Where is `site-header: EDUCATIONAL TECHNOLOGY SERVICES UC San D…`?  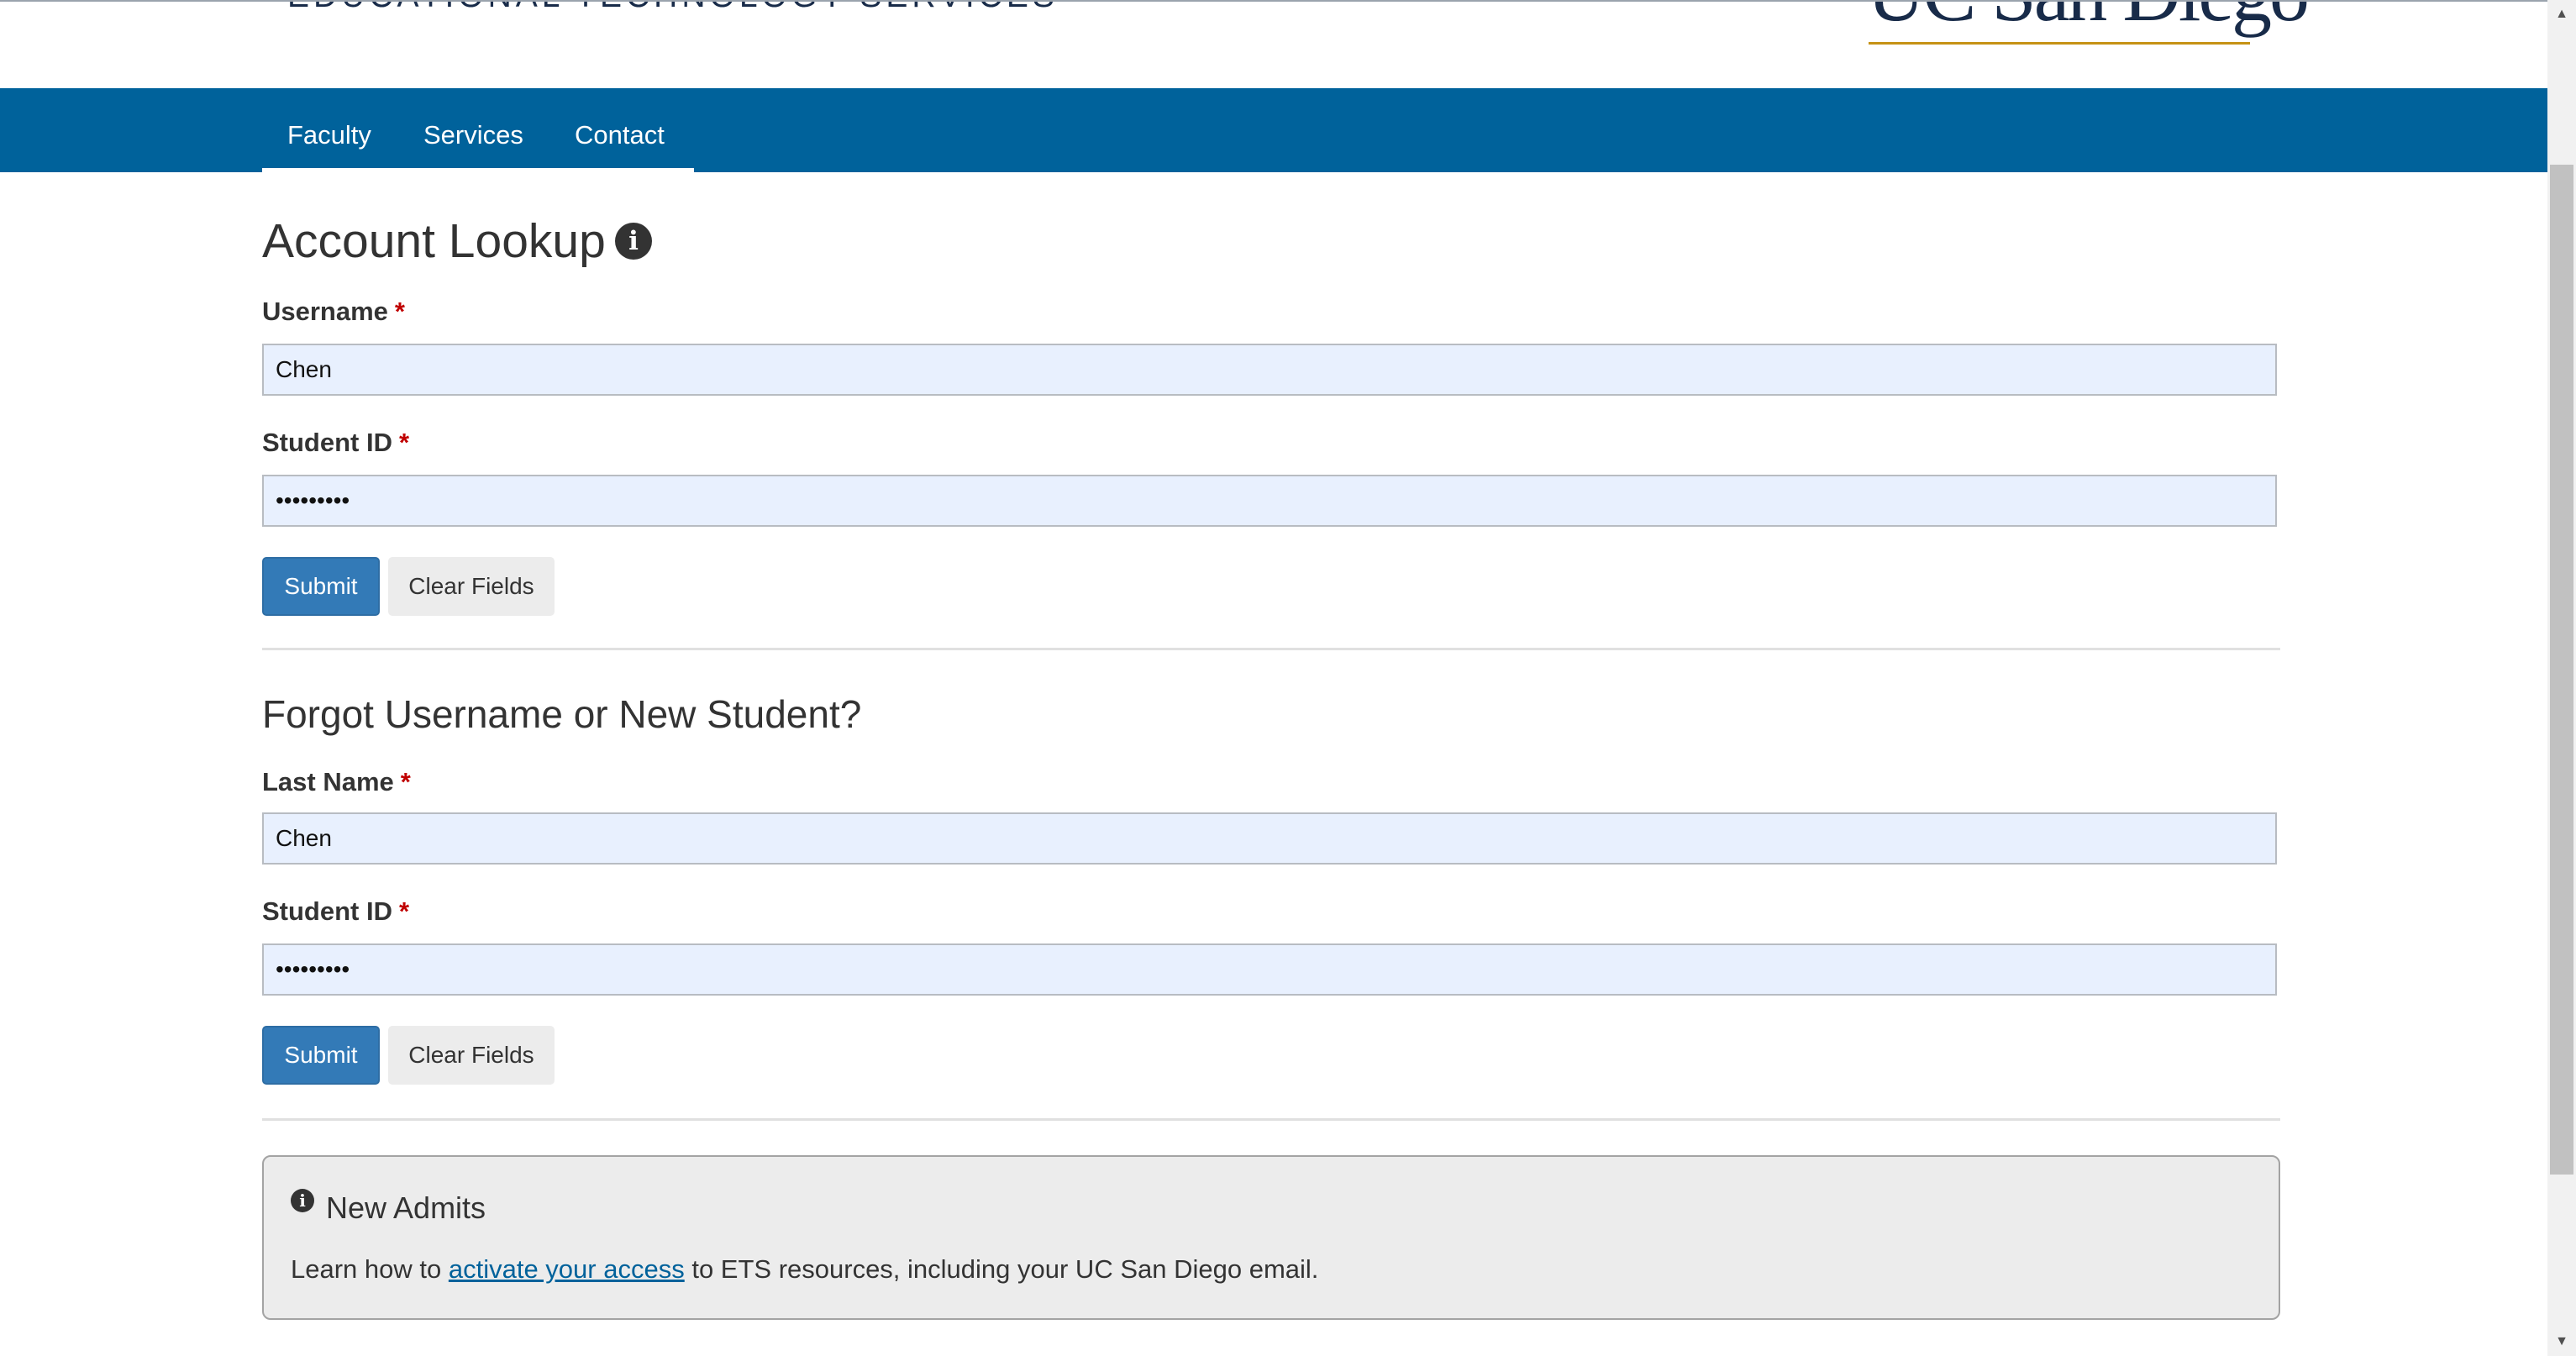
site-header: EDUCATIONAL TECHNOLOGY SERVICES UC San D… is located at coordinates (1273, 45).